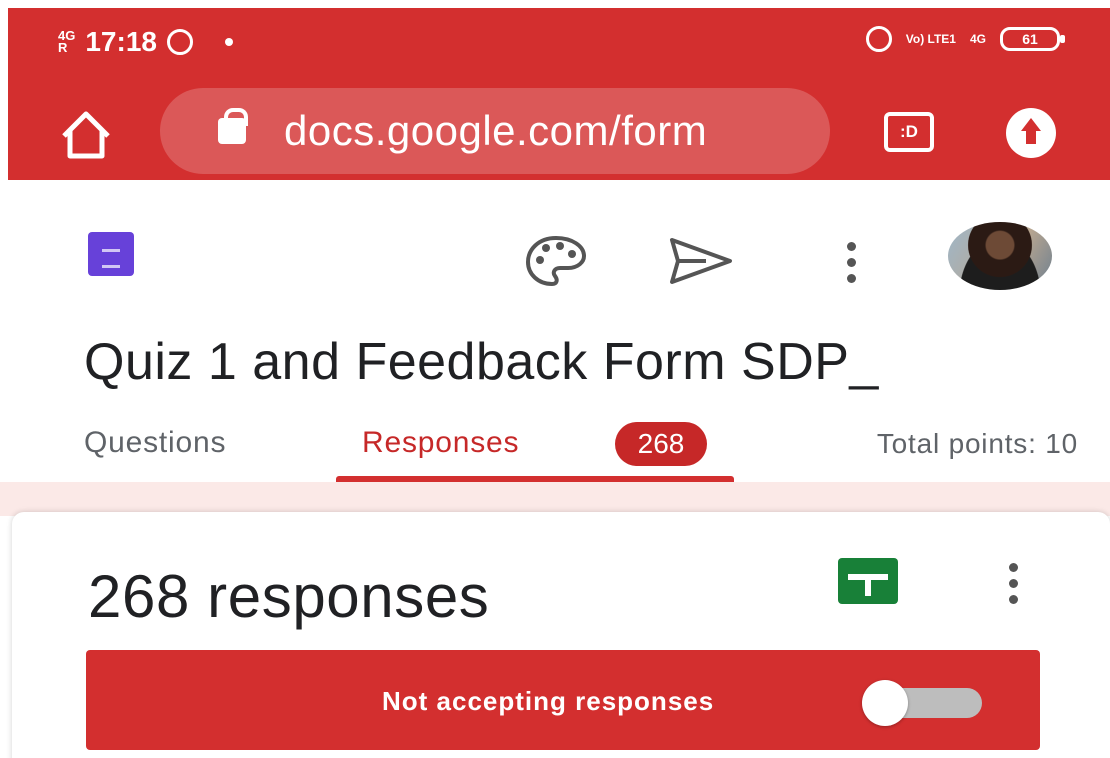  What do you see at coordinates (111, 254) in the screenshot?
I see `google-forms-icon` at bounding box center [111, 254].